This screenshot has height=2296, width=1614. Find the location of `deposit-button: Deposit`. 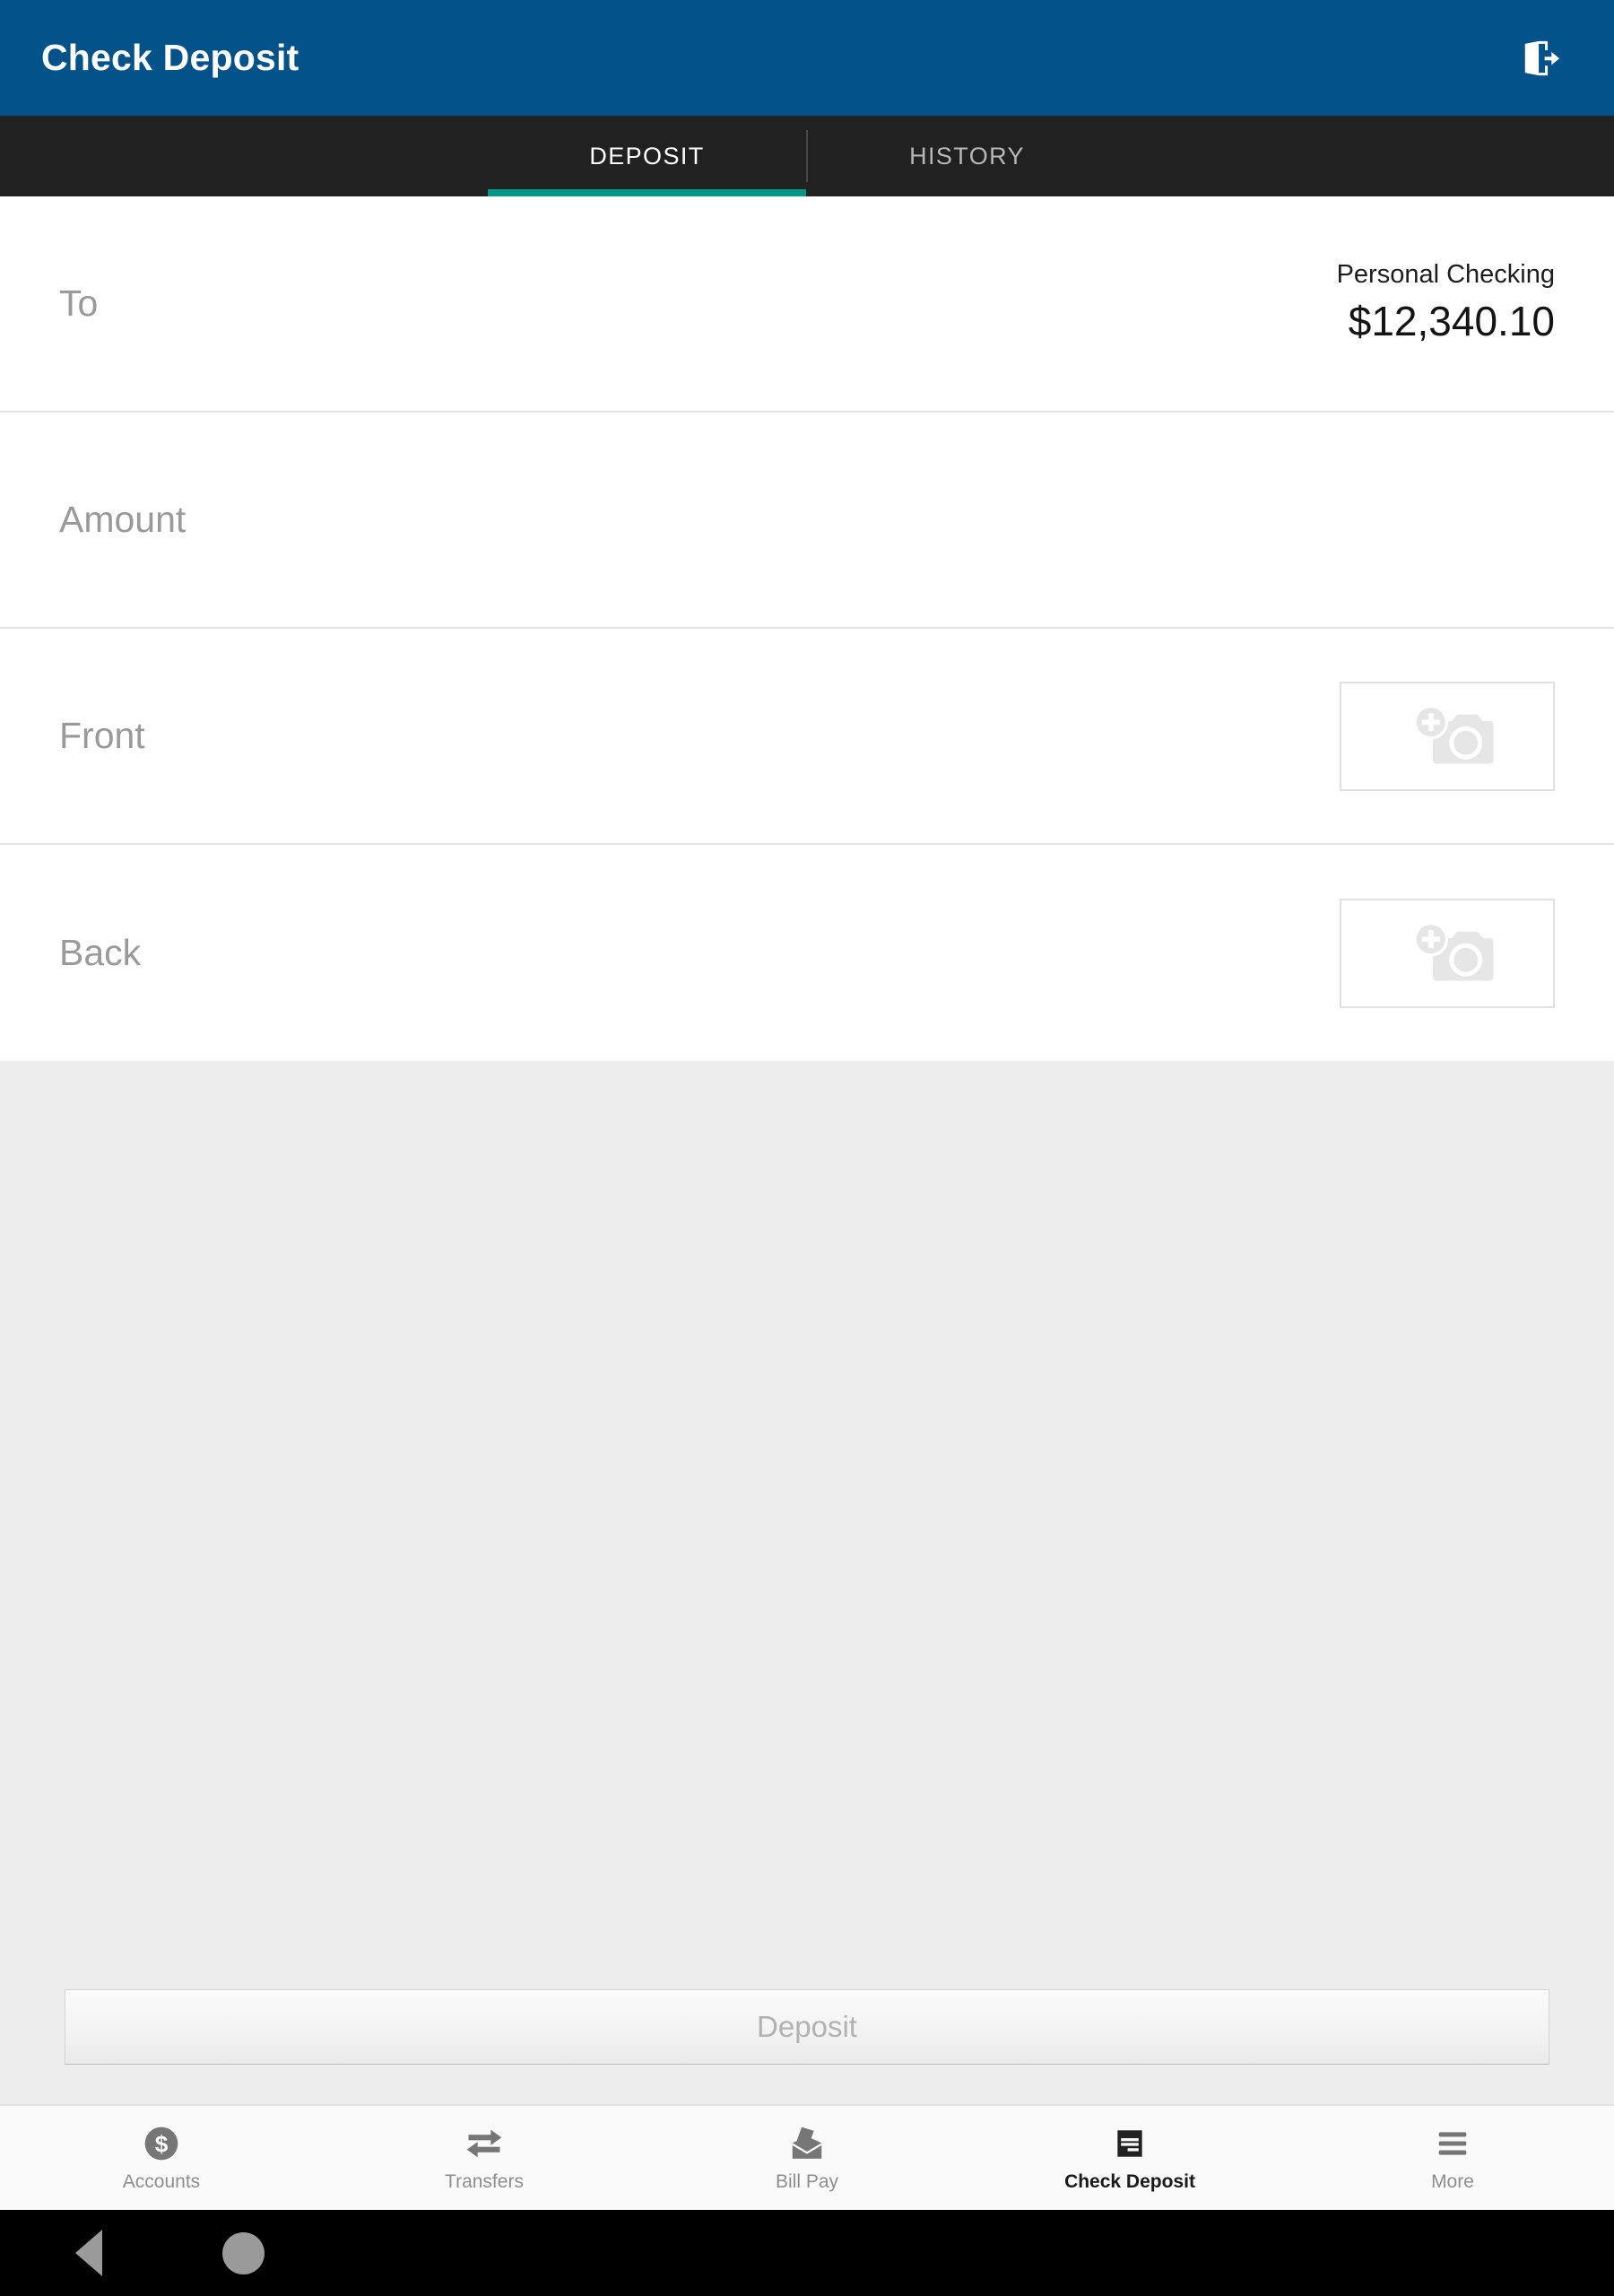

deposit-button: Deposit is located at coordinates (807, 2027).